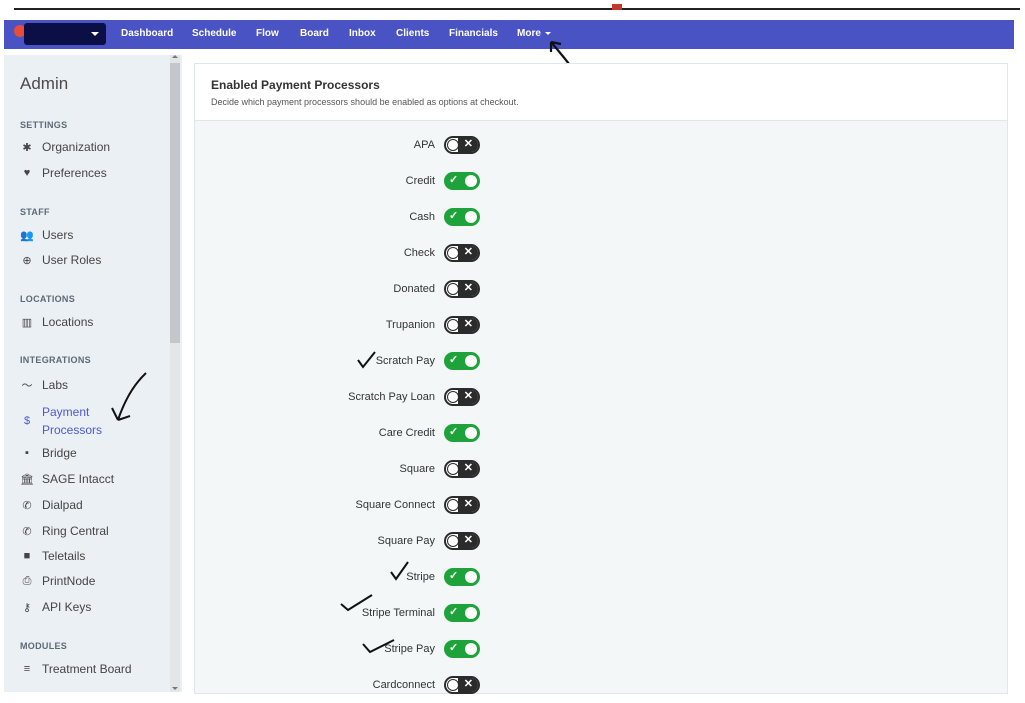 This screenshot has height=703, width=1025. Describe the element at coordinates (601, 290) in the screenshot. I see `processor-row: Donated ✕` at that location.